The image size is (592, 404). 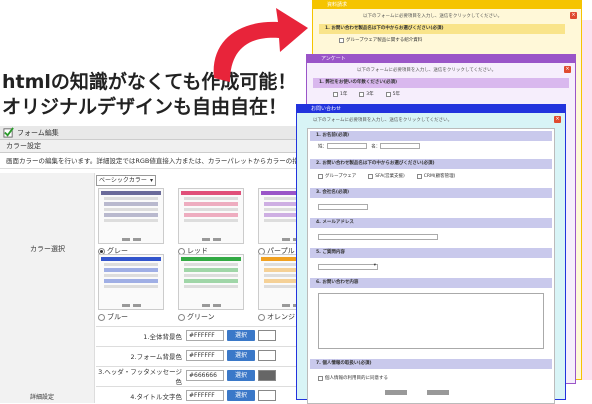 I want to click on last-name-label: 姓：, so click(x=322, y=147).